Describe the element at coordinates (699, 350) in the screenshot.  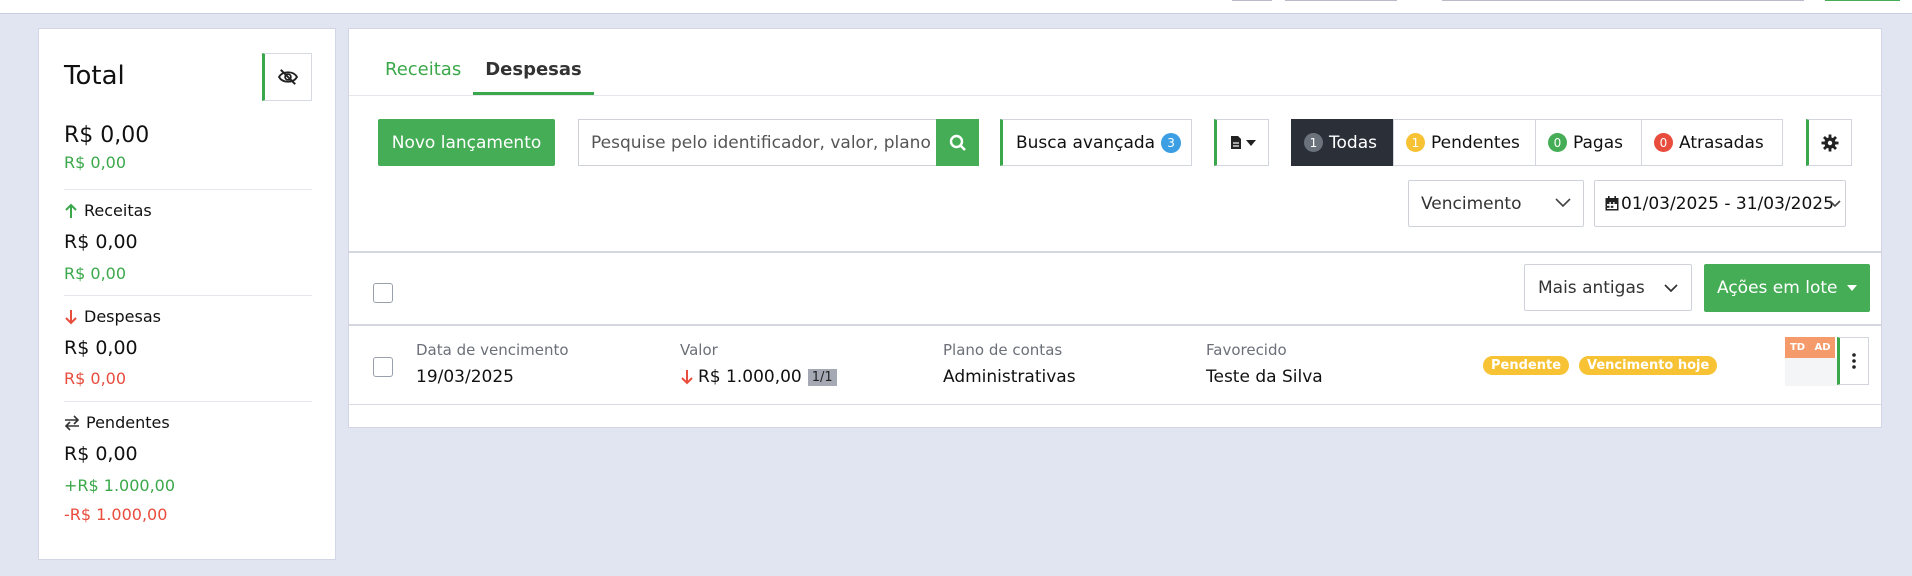
I see `column-label-value: Valor` at that location.